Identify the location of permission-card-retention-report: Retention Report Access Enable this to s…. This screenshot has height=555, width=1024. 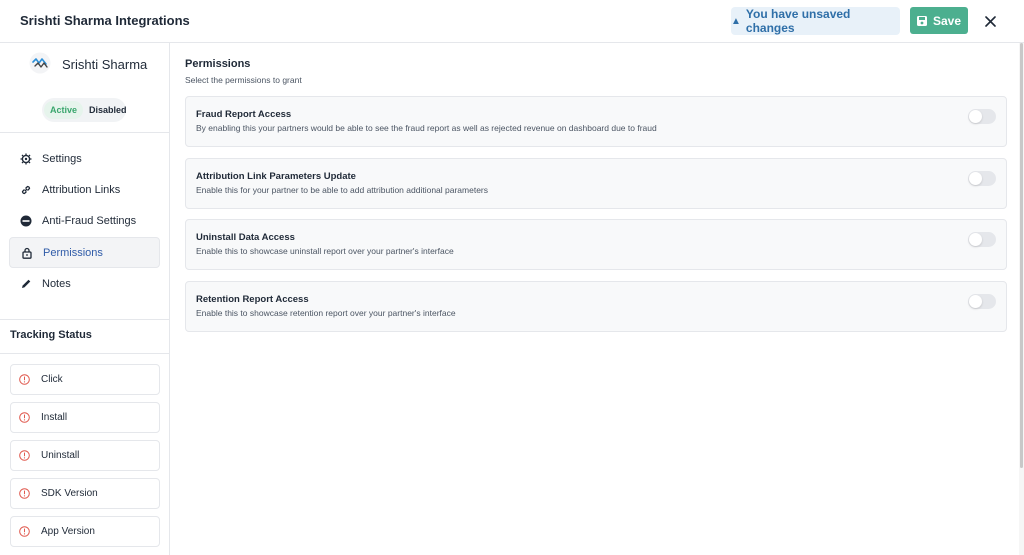
(596, 306).